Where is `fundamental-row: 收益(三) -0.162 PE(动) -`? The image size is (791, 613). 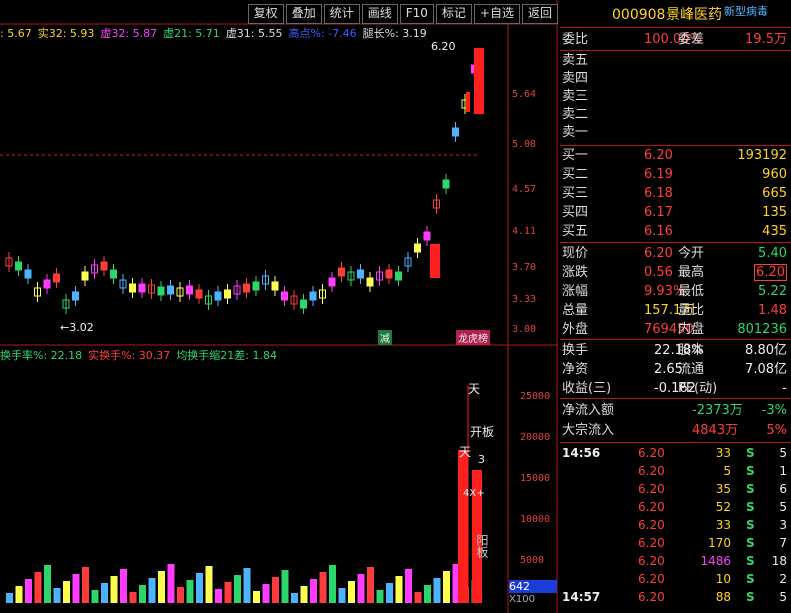 fundamental-row: 收益(三) -0.162 PE(动) - is located at coordinates (675, 389).